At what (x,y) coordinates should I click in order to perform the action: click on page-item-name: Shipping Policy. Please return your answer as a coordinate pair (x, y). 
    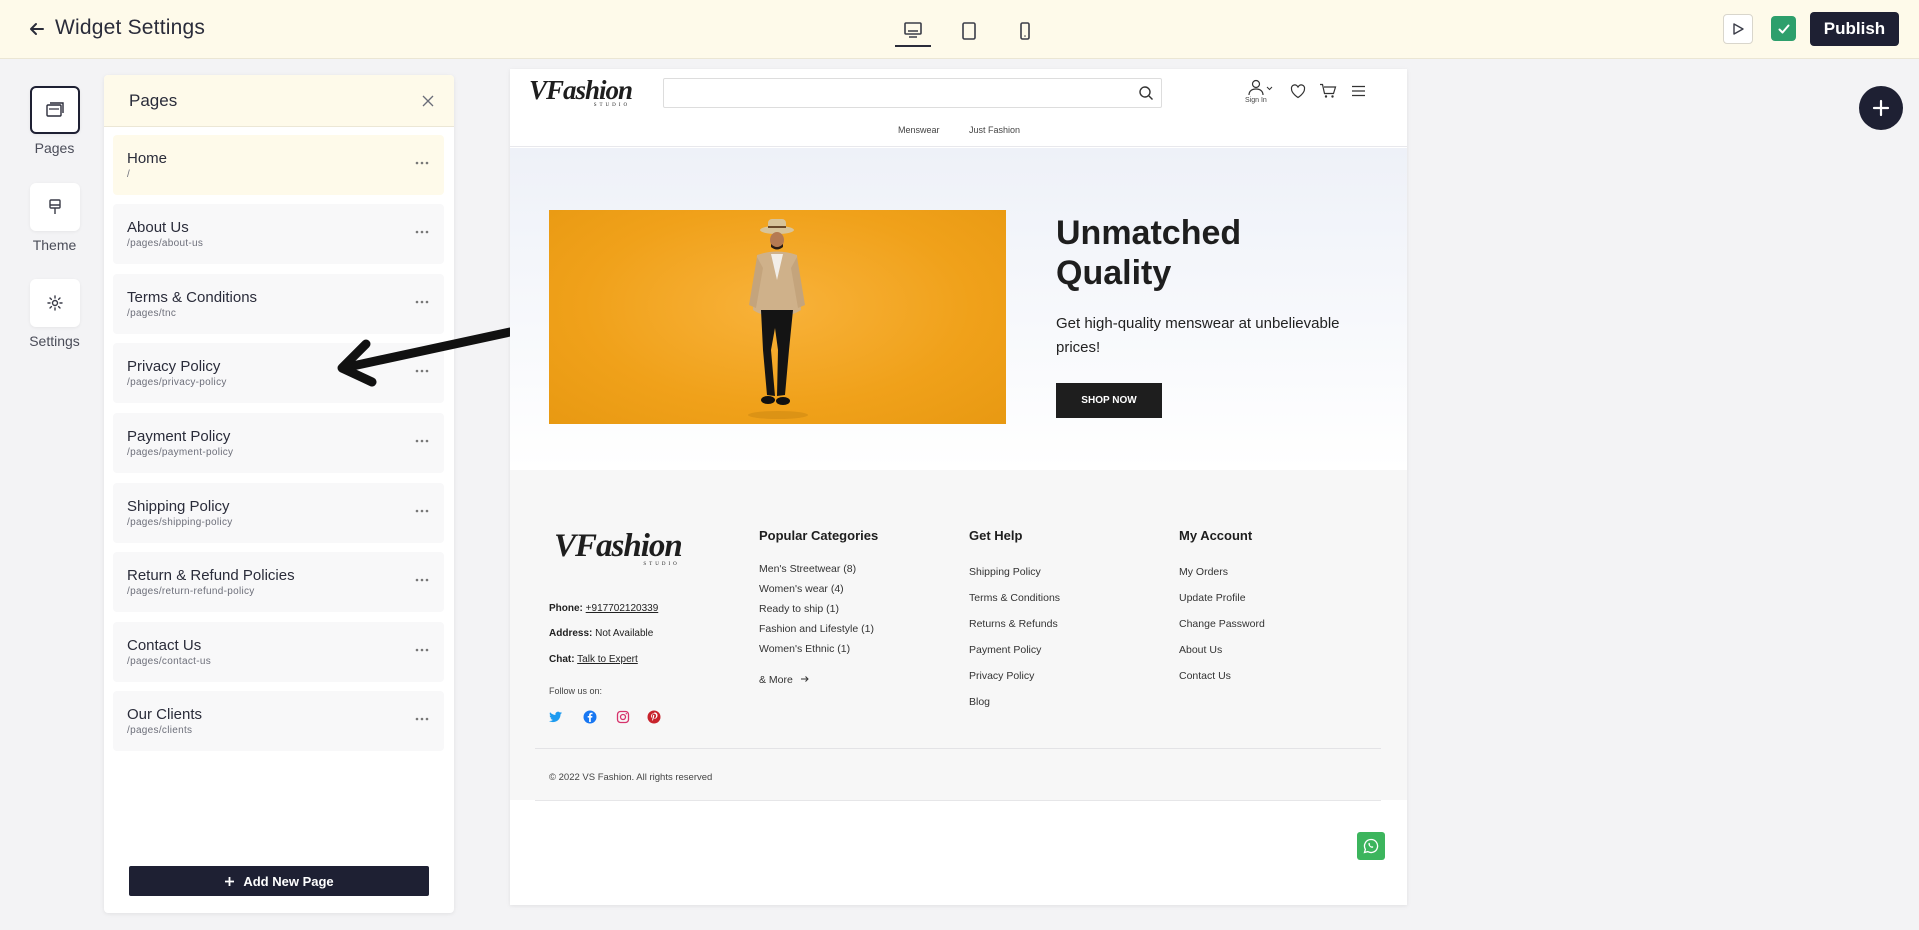
    Looking at the image, I should click on (178, 506).